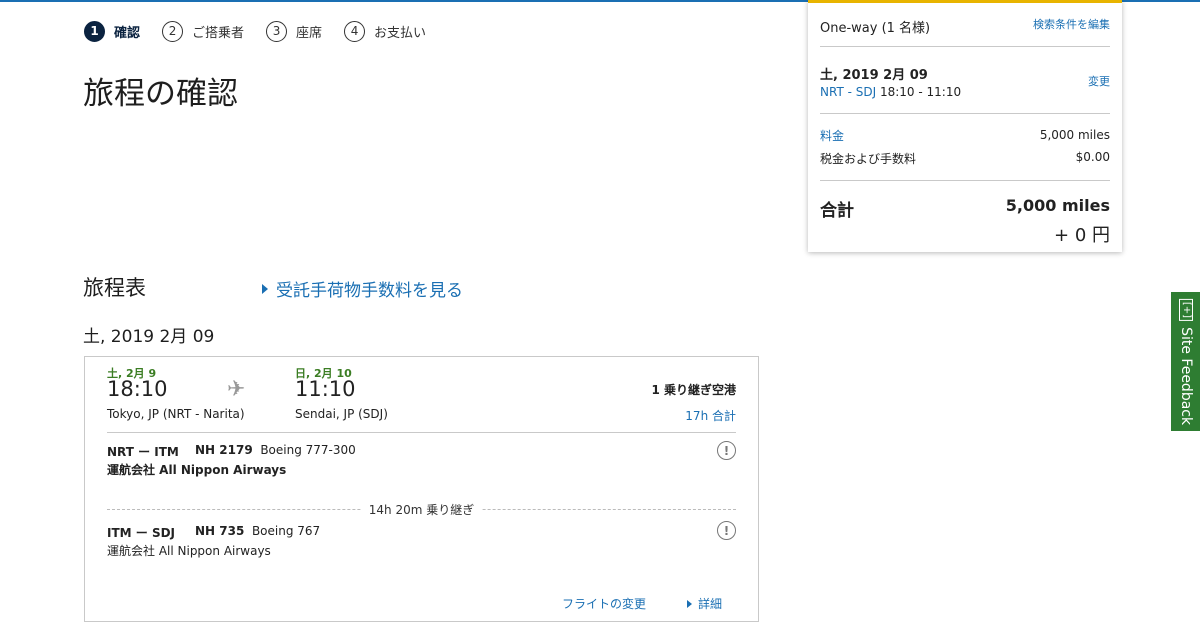 The image size is (1200, 628). Describe the element at coordinates (1092, 157) in the screenshot. I see `tax-value: $0.00` at that location.